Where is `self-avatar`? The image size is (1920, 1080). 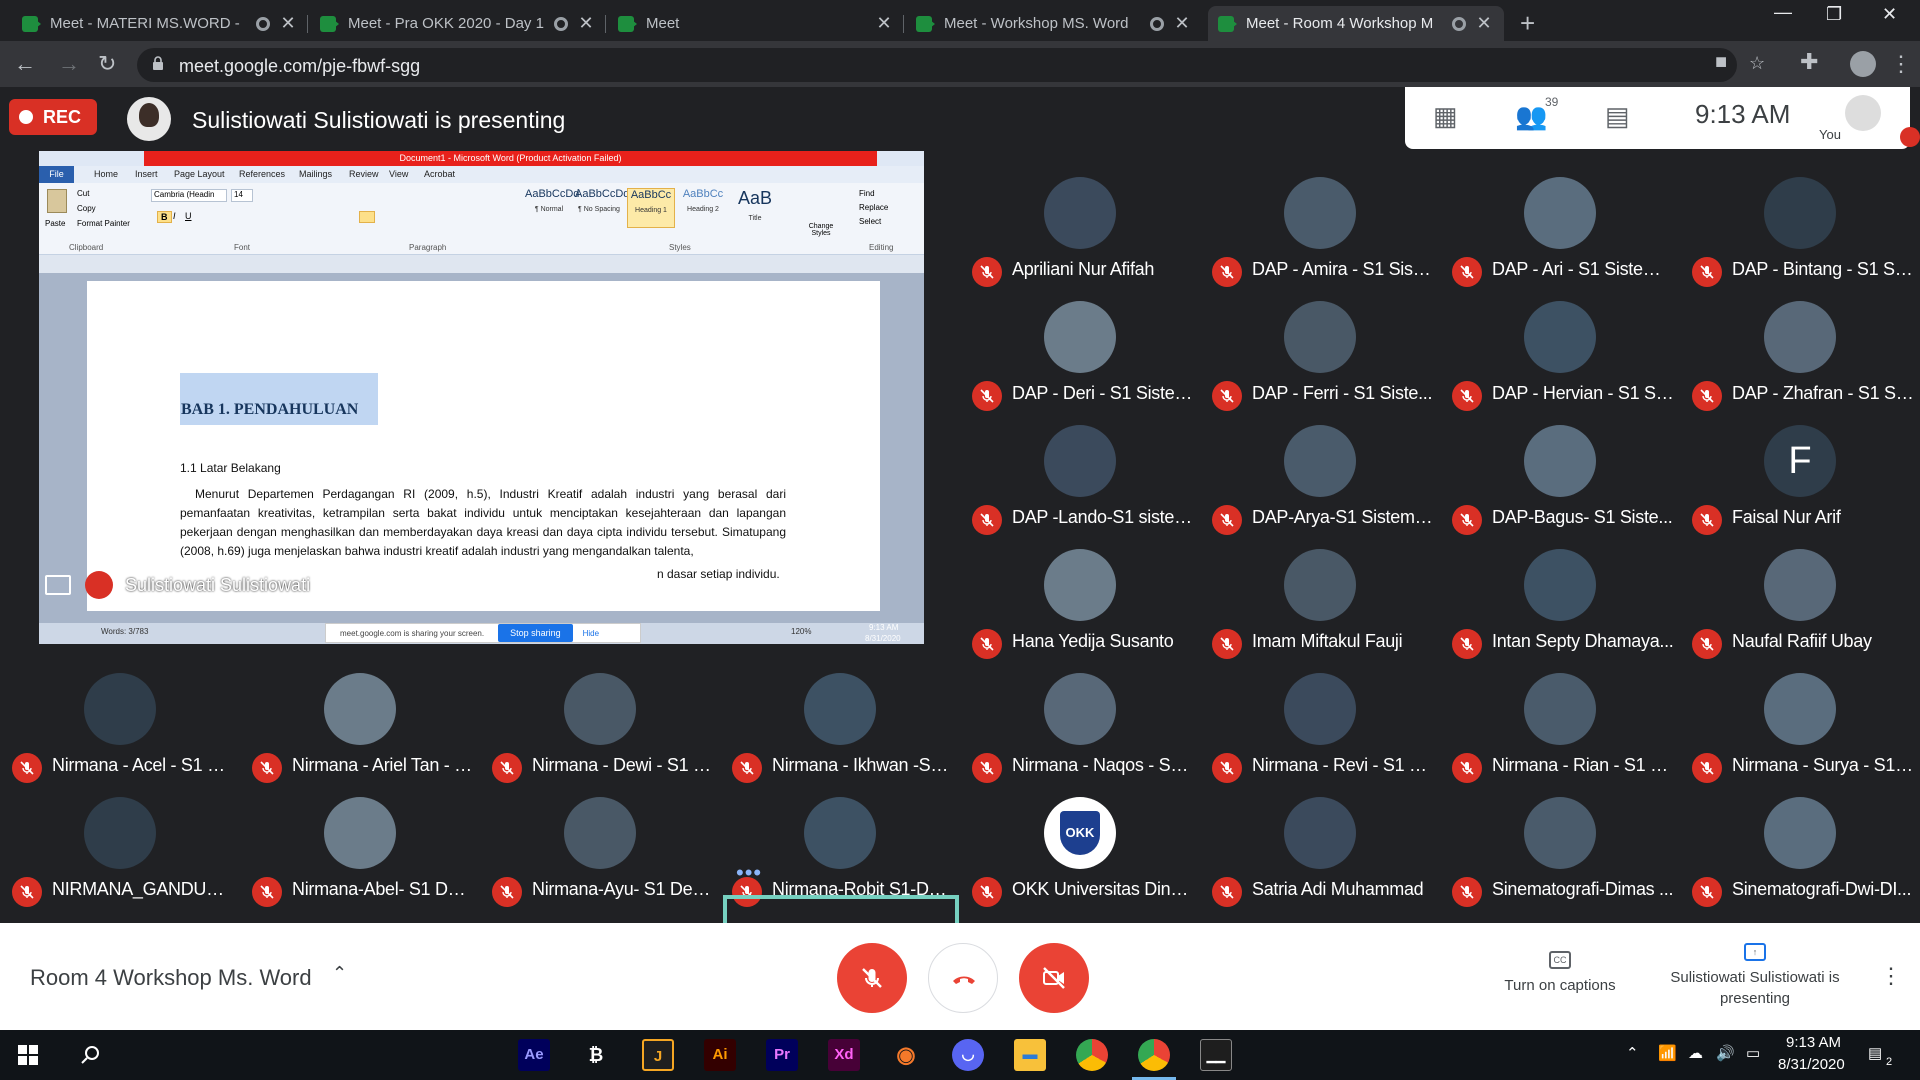
self-avatar is located at coordinates (1863, 113).